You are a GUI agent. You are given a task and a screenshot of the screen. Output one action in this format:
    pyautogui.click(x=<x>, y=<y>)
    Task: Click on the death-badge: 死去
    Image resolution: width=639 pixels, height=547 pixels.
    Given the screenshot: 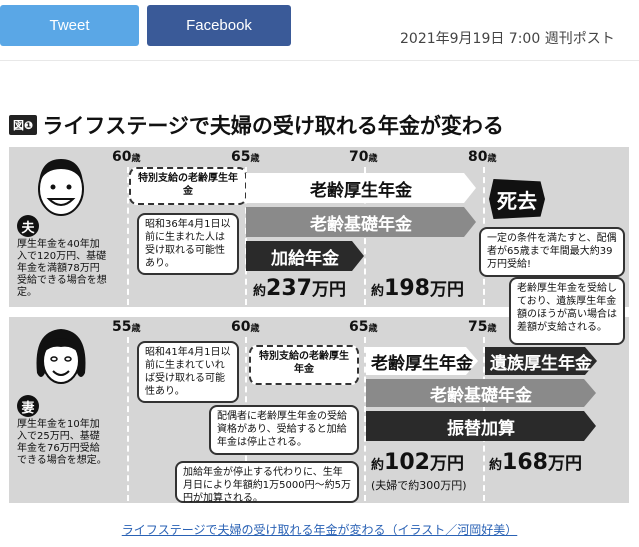 What is the action you would take?
    pyautogui.click(x=517, y=199)
    